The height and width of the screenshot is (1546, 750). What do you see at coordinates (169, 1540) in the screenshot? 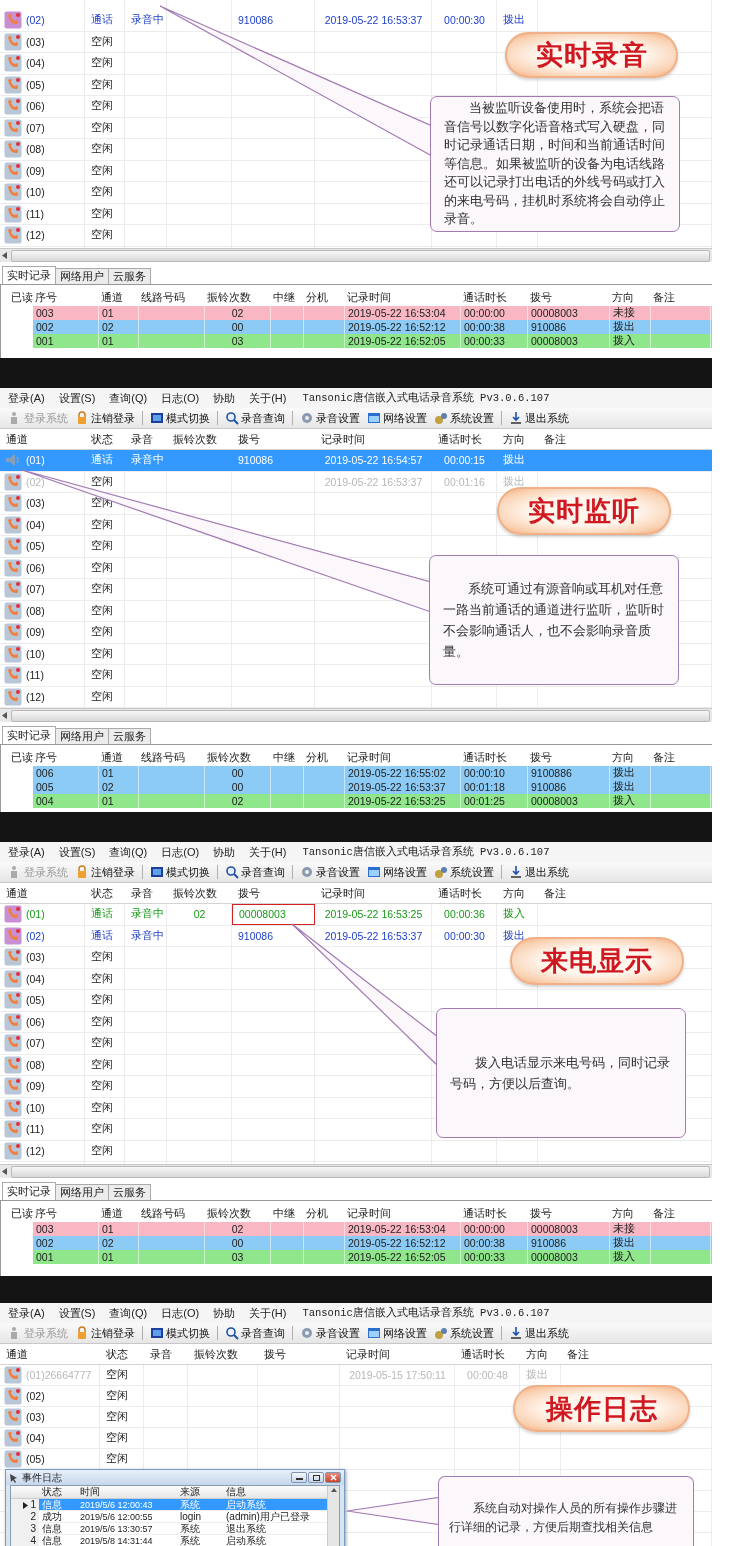
I see `table-row: 4 信息 2019/5/8 14:31:44 系统 启动系统` at bounding box center [169, 1540].